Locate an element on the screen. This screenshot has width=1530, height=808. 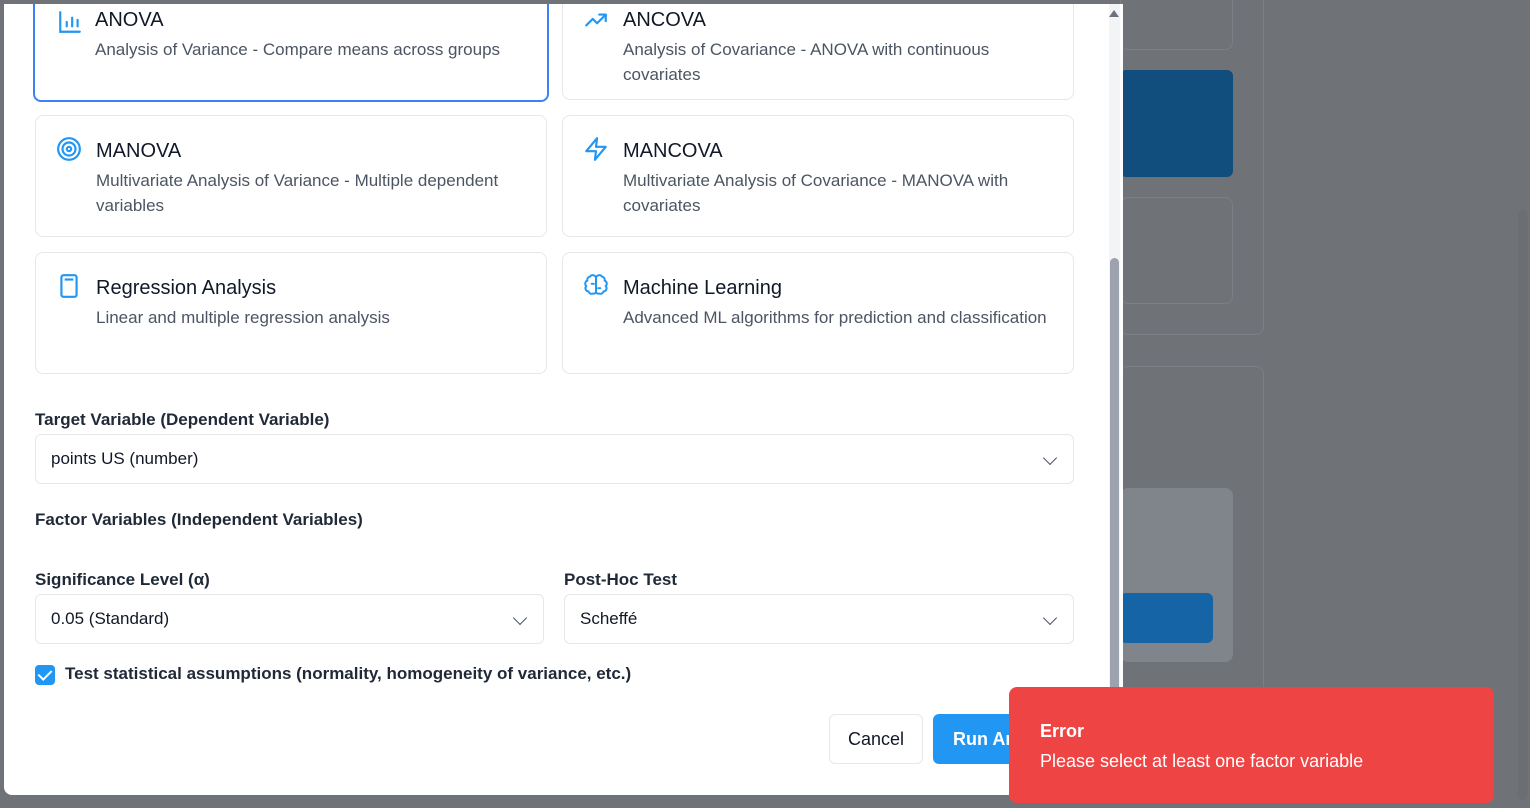
significance-level-select: 0.05 (Standard) is located at coordinates (289, 619).